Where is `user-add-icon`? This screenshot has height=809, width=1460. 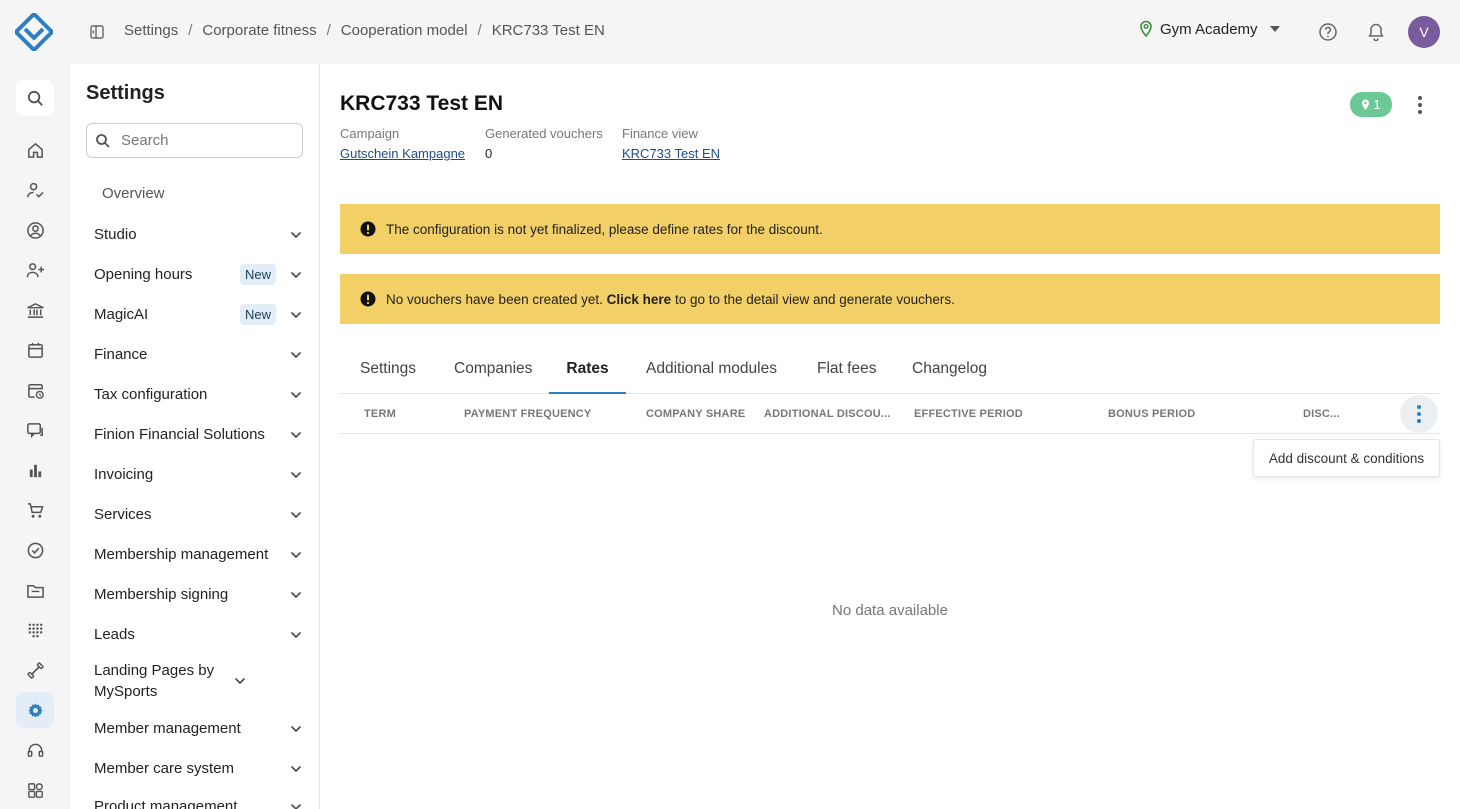 user-add-icon is located at coordinates (35, 270).